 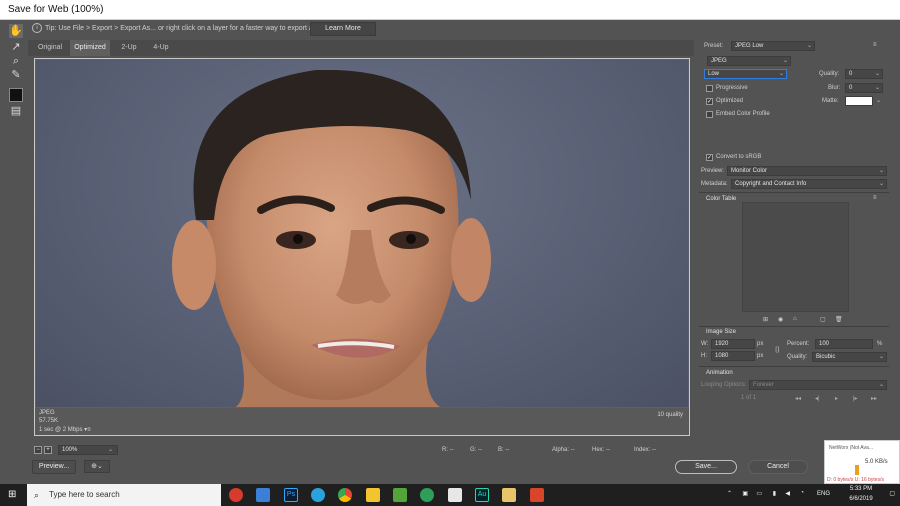 I want to click on web-snap-icon: ⊞, so click(x=765, y=319).